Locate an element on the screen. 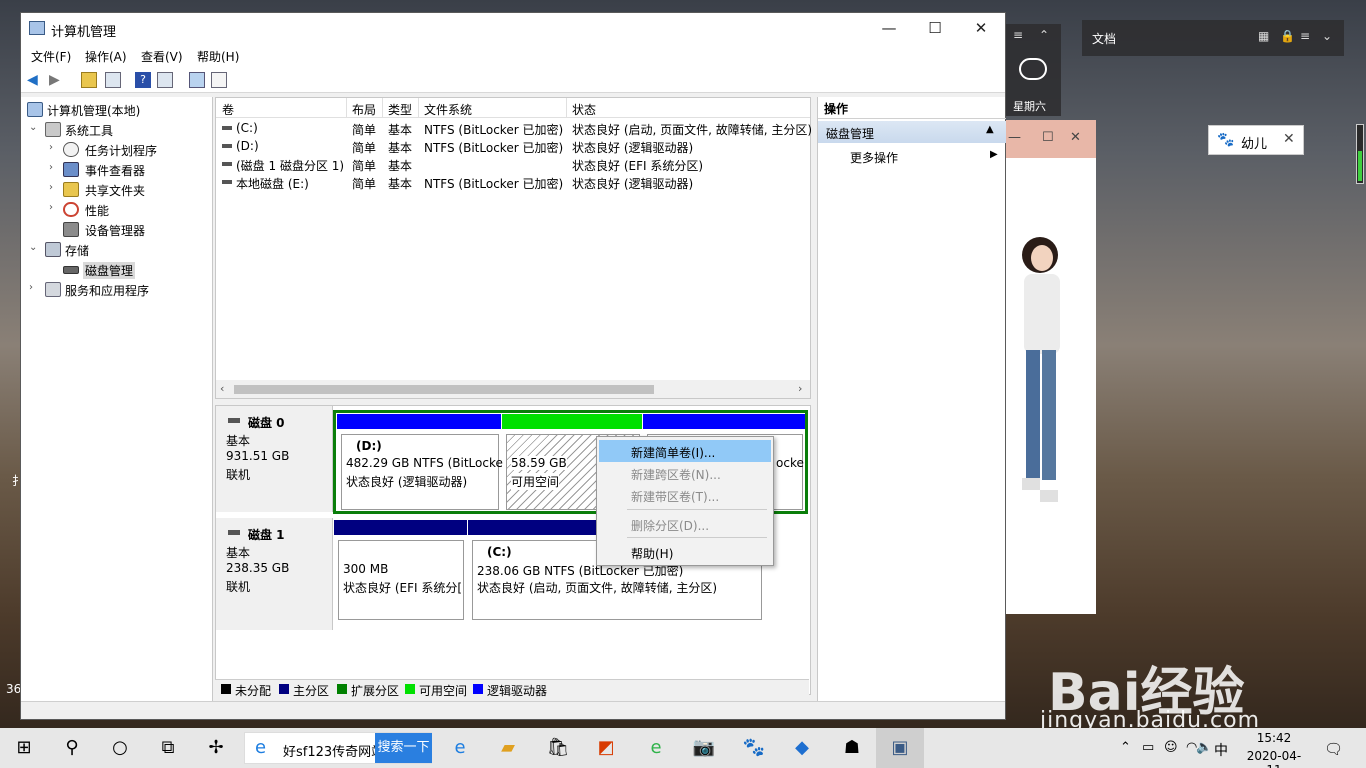 This screenshot has width=1366, height=768. scroll-right-icon: › is located at coordinates (800, 388).